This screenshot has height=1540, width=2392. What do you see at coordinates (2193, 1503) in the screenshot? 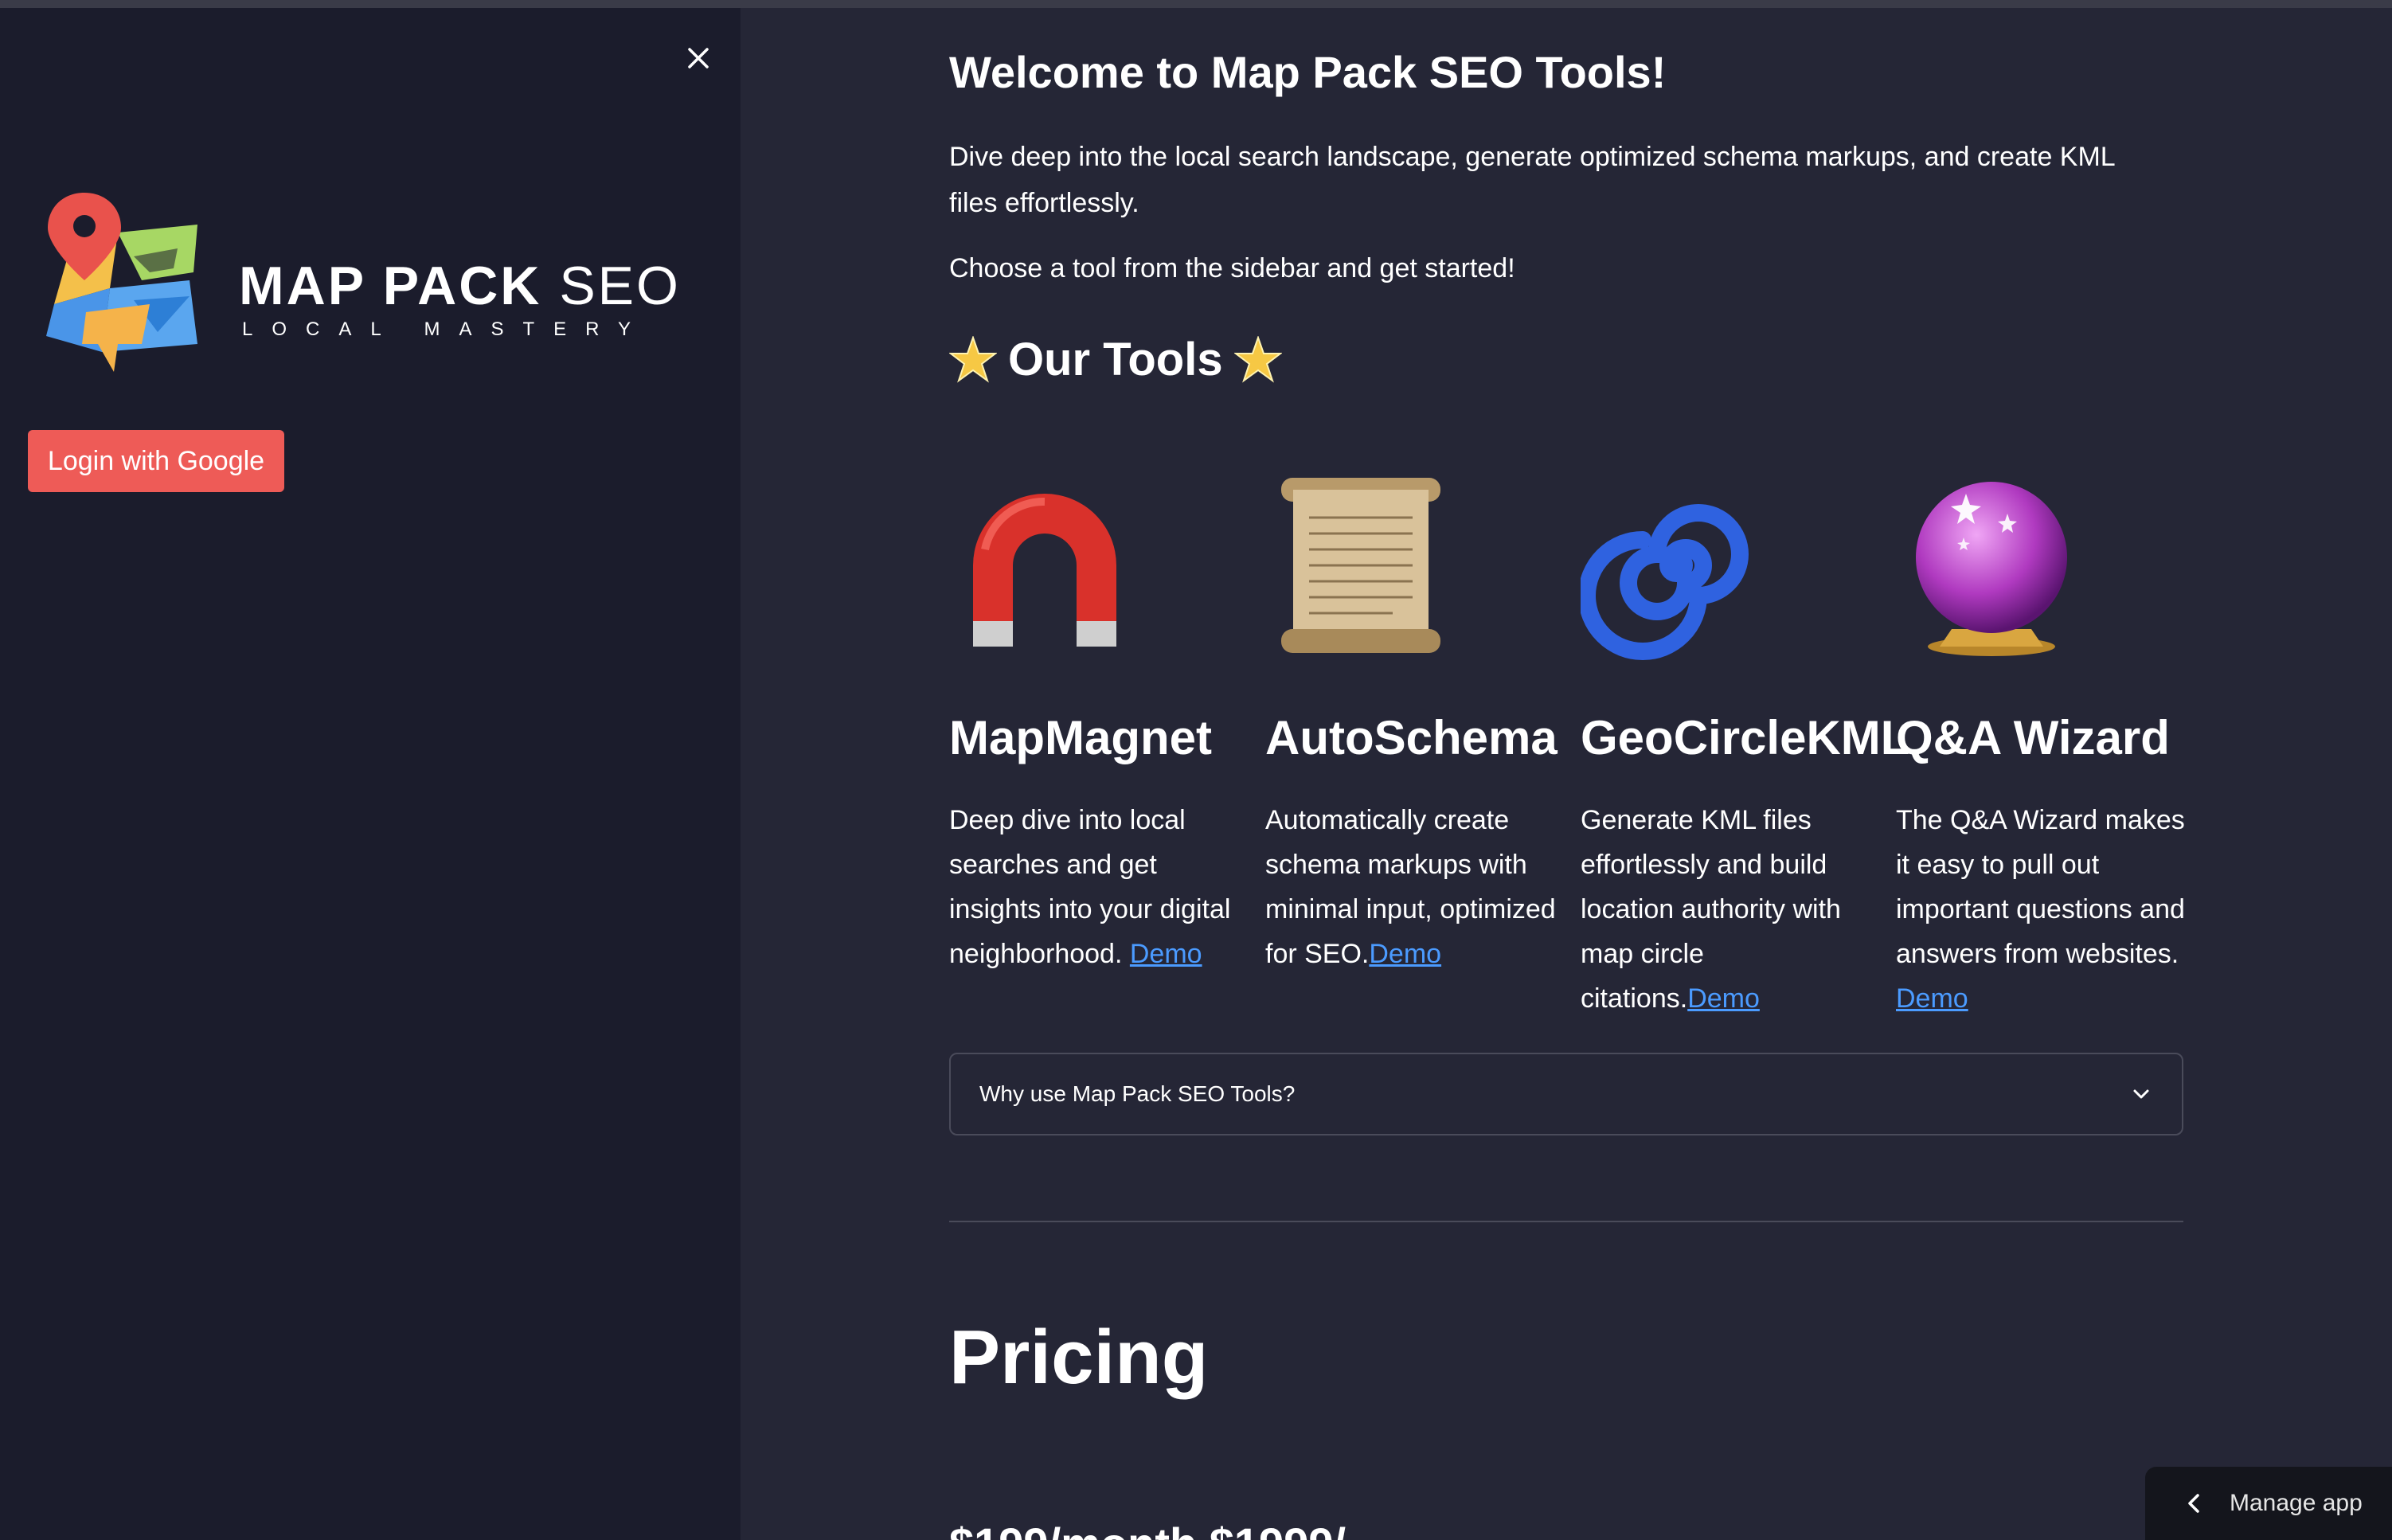
I see `chevron-left-icon` at bounding box center [2193, 1503].